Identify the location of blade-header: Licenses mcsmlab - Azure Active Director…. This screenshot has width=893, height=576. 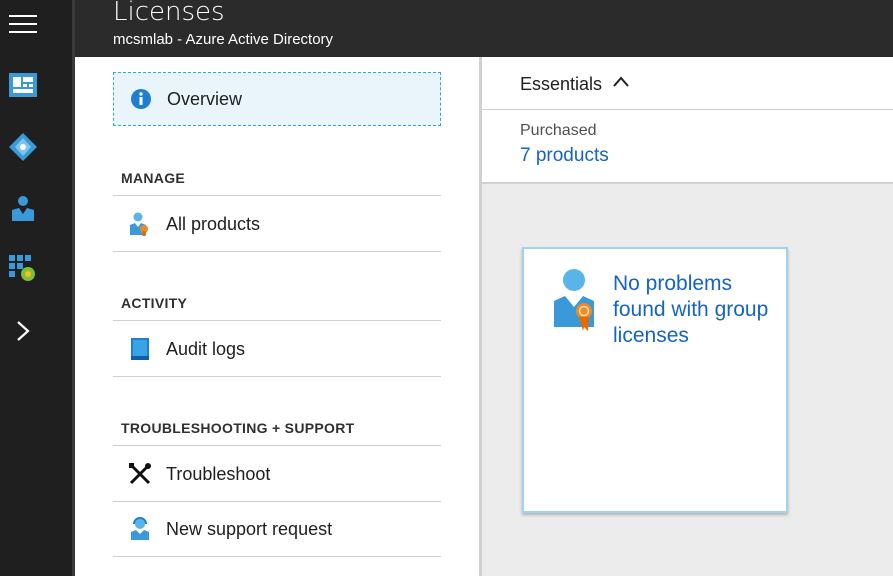
(484, 28).